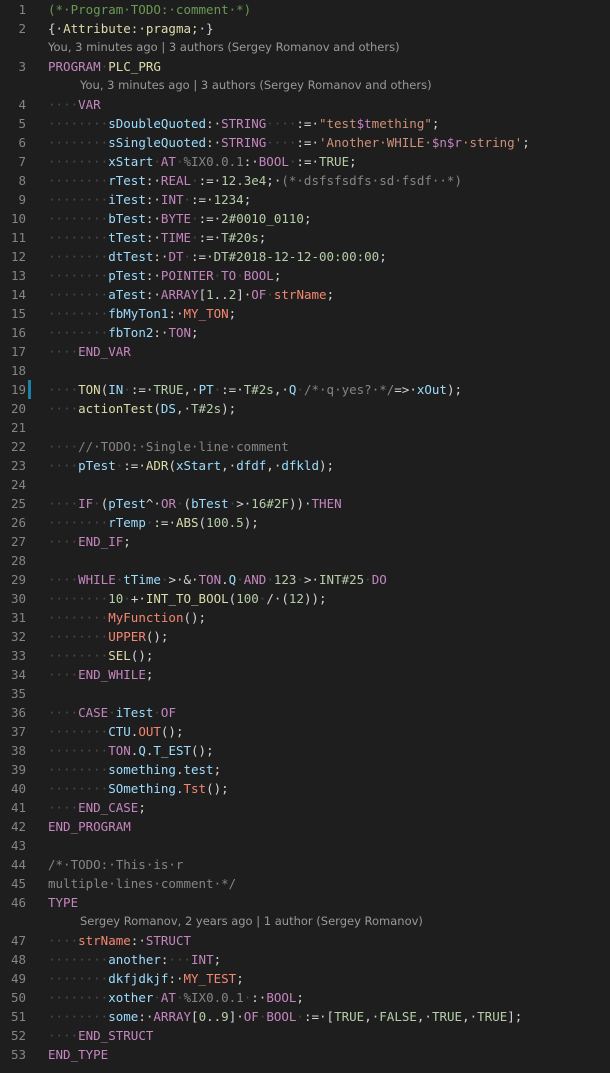 The image size is (610, 1073). I want to click on code-text: END_TYPE, so click(78, 1054).